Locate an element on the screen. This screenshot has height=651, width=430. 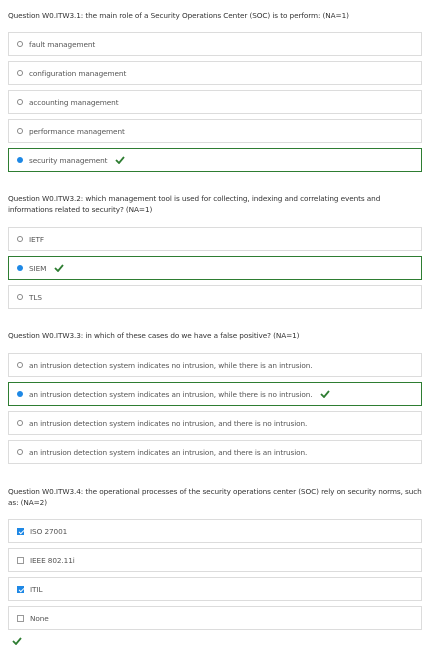
option-label: None is located at coordinates (39, 618).